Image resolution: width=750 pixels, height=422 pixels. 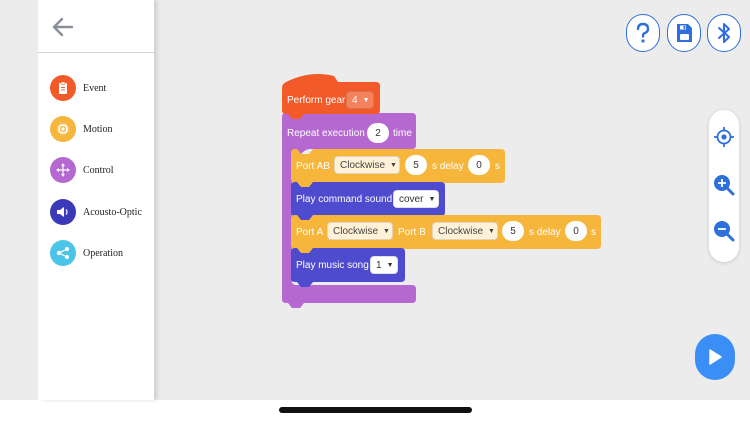 I want to click on port-ab-label: Port AB, so click(x=313, y=166).